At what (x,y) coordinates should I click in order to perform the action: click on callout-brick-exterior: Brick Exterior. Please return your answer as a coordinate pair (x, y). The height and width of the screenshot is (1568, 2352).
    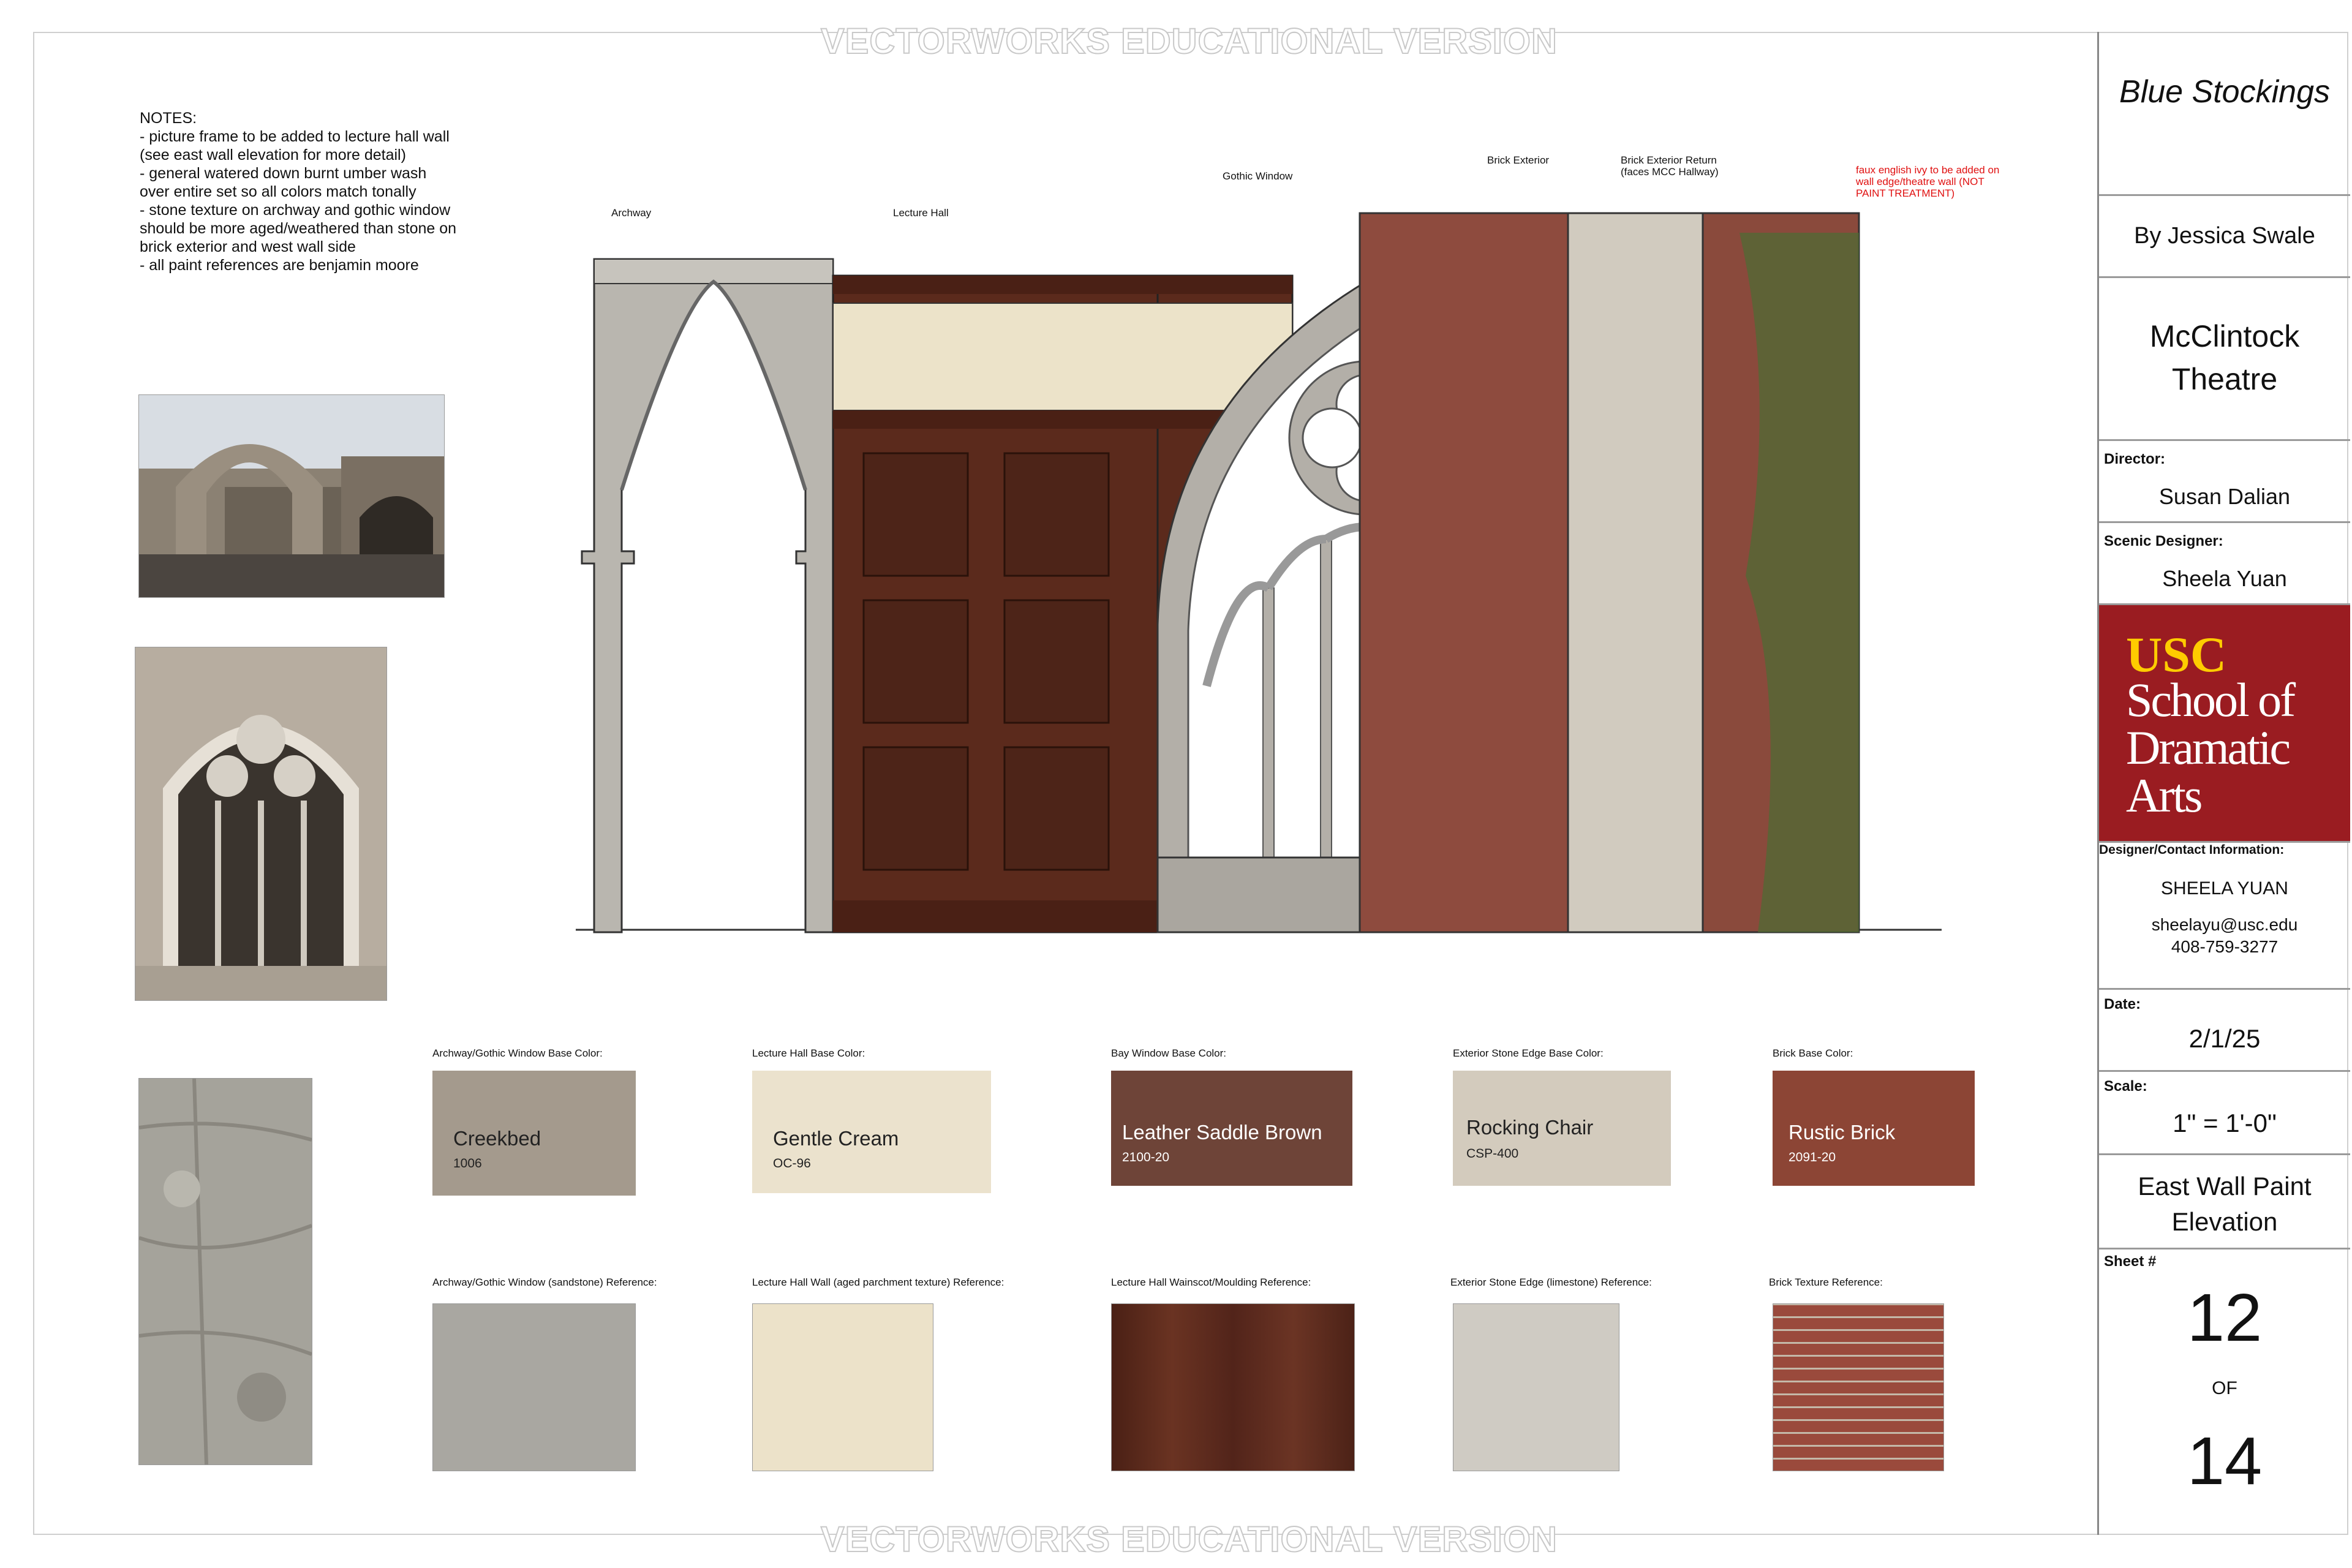
    Looking at the image, I should click on (1519, 160).